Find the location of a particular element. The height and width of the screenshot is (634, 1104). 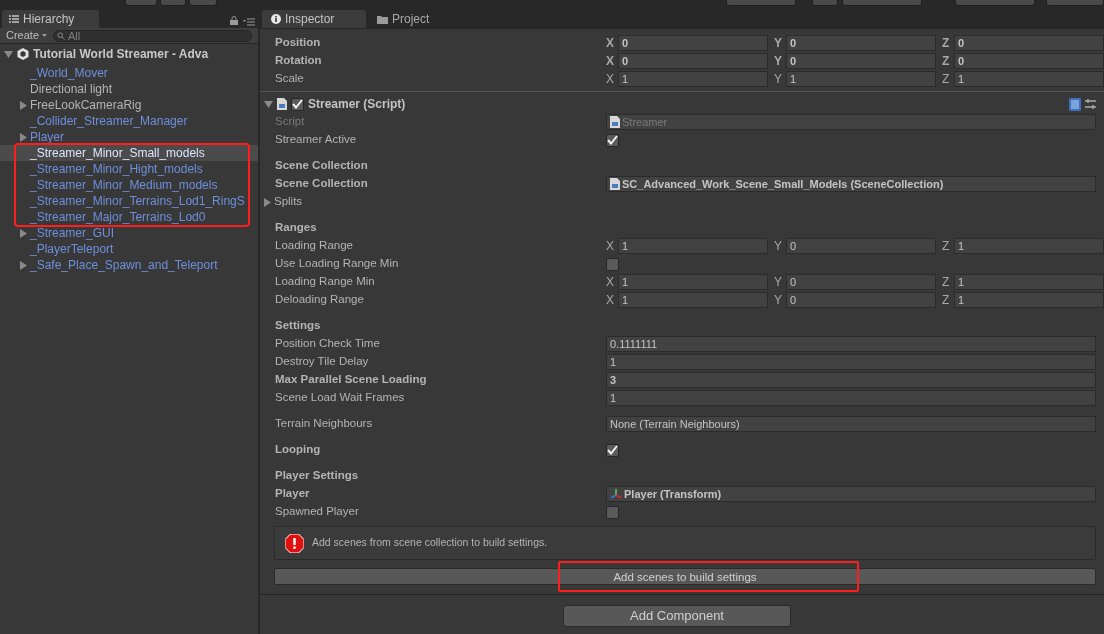

hierarchy-item: FreeLookCameraRig is located at coordinates (129, 105).